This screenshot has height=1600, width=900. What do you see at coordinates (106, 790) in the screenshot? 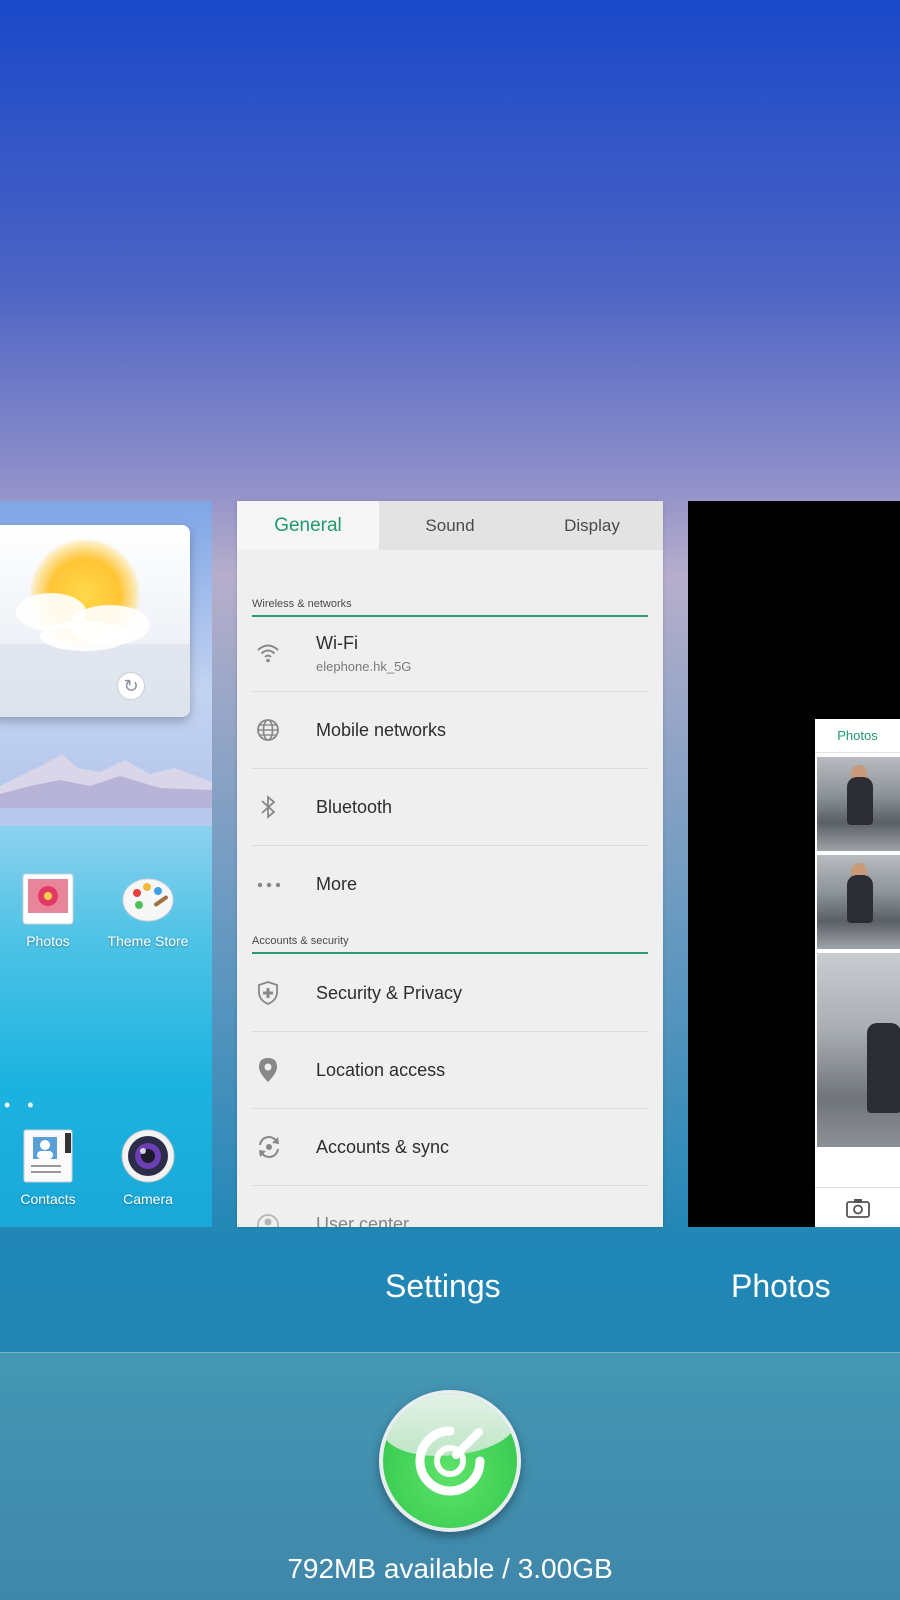
I see `mountains-wallpaper` at bounding box center [106, 790].